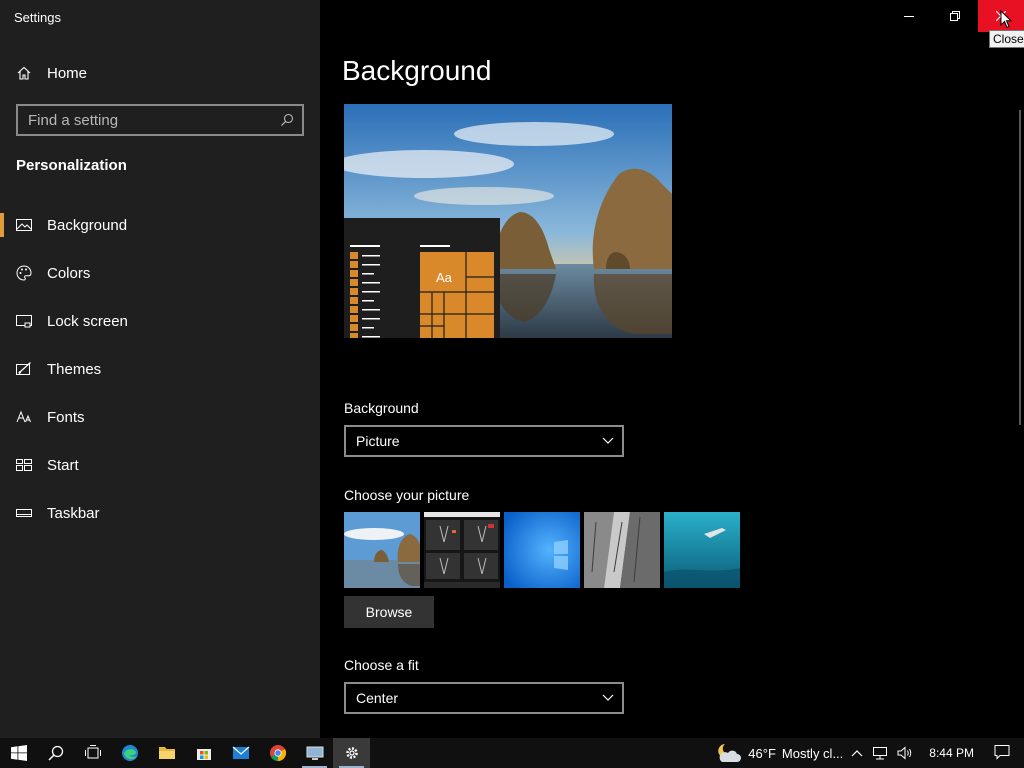  Describe the element at coordinates (87, 225) in the screenshot. I see `sidebar-item-label: Background` at that location.